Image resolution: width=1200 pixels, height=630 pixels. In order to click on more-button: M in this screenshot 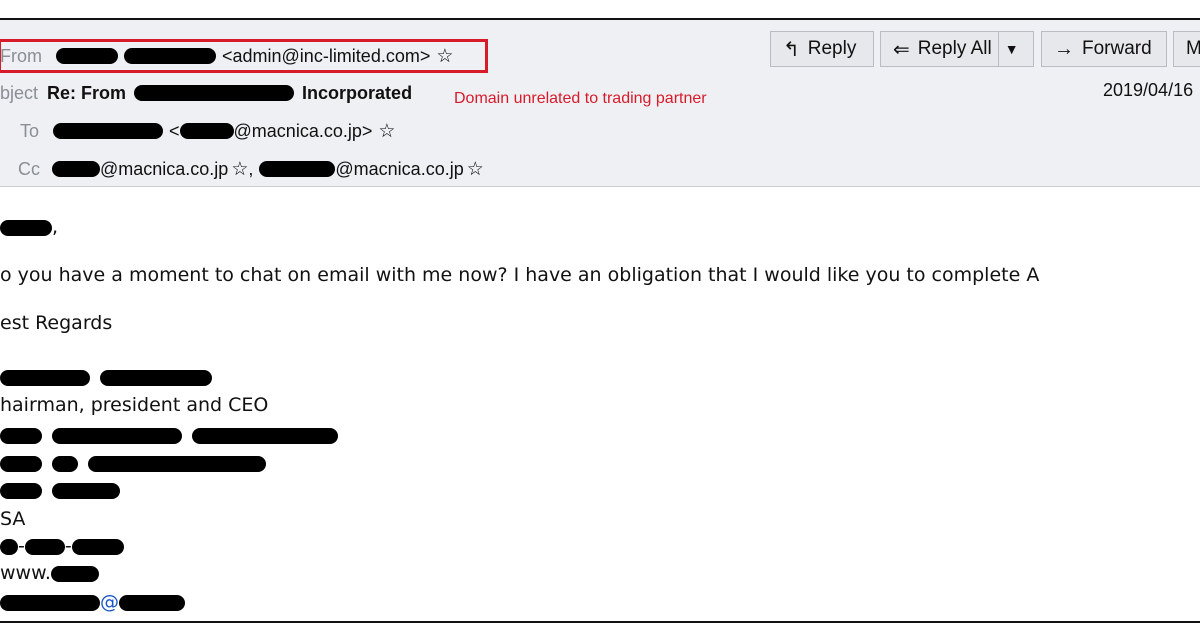, I will do `click(1186, 49)`.